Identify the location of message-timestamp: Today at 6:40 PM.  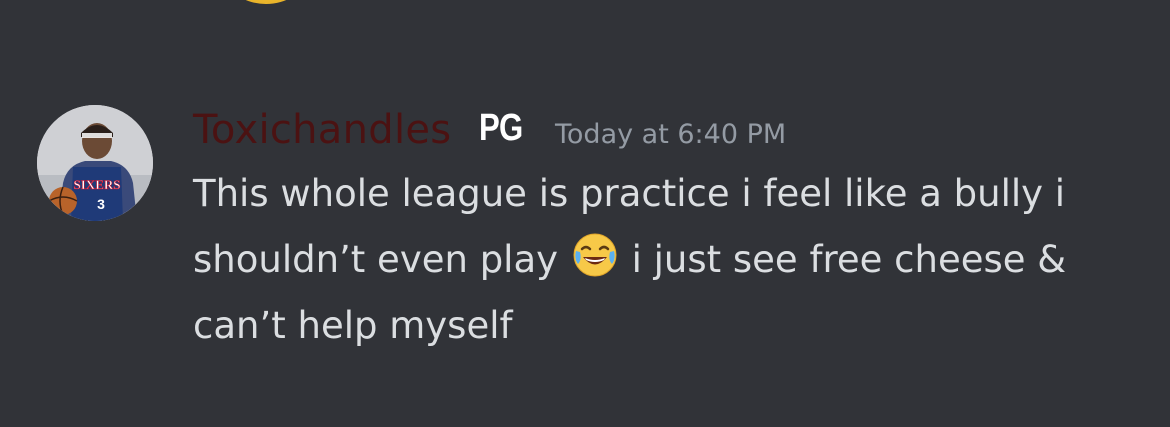
(670, 135).